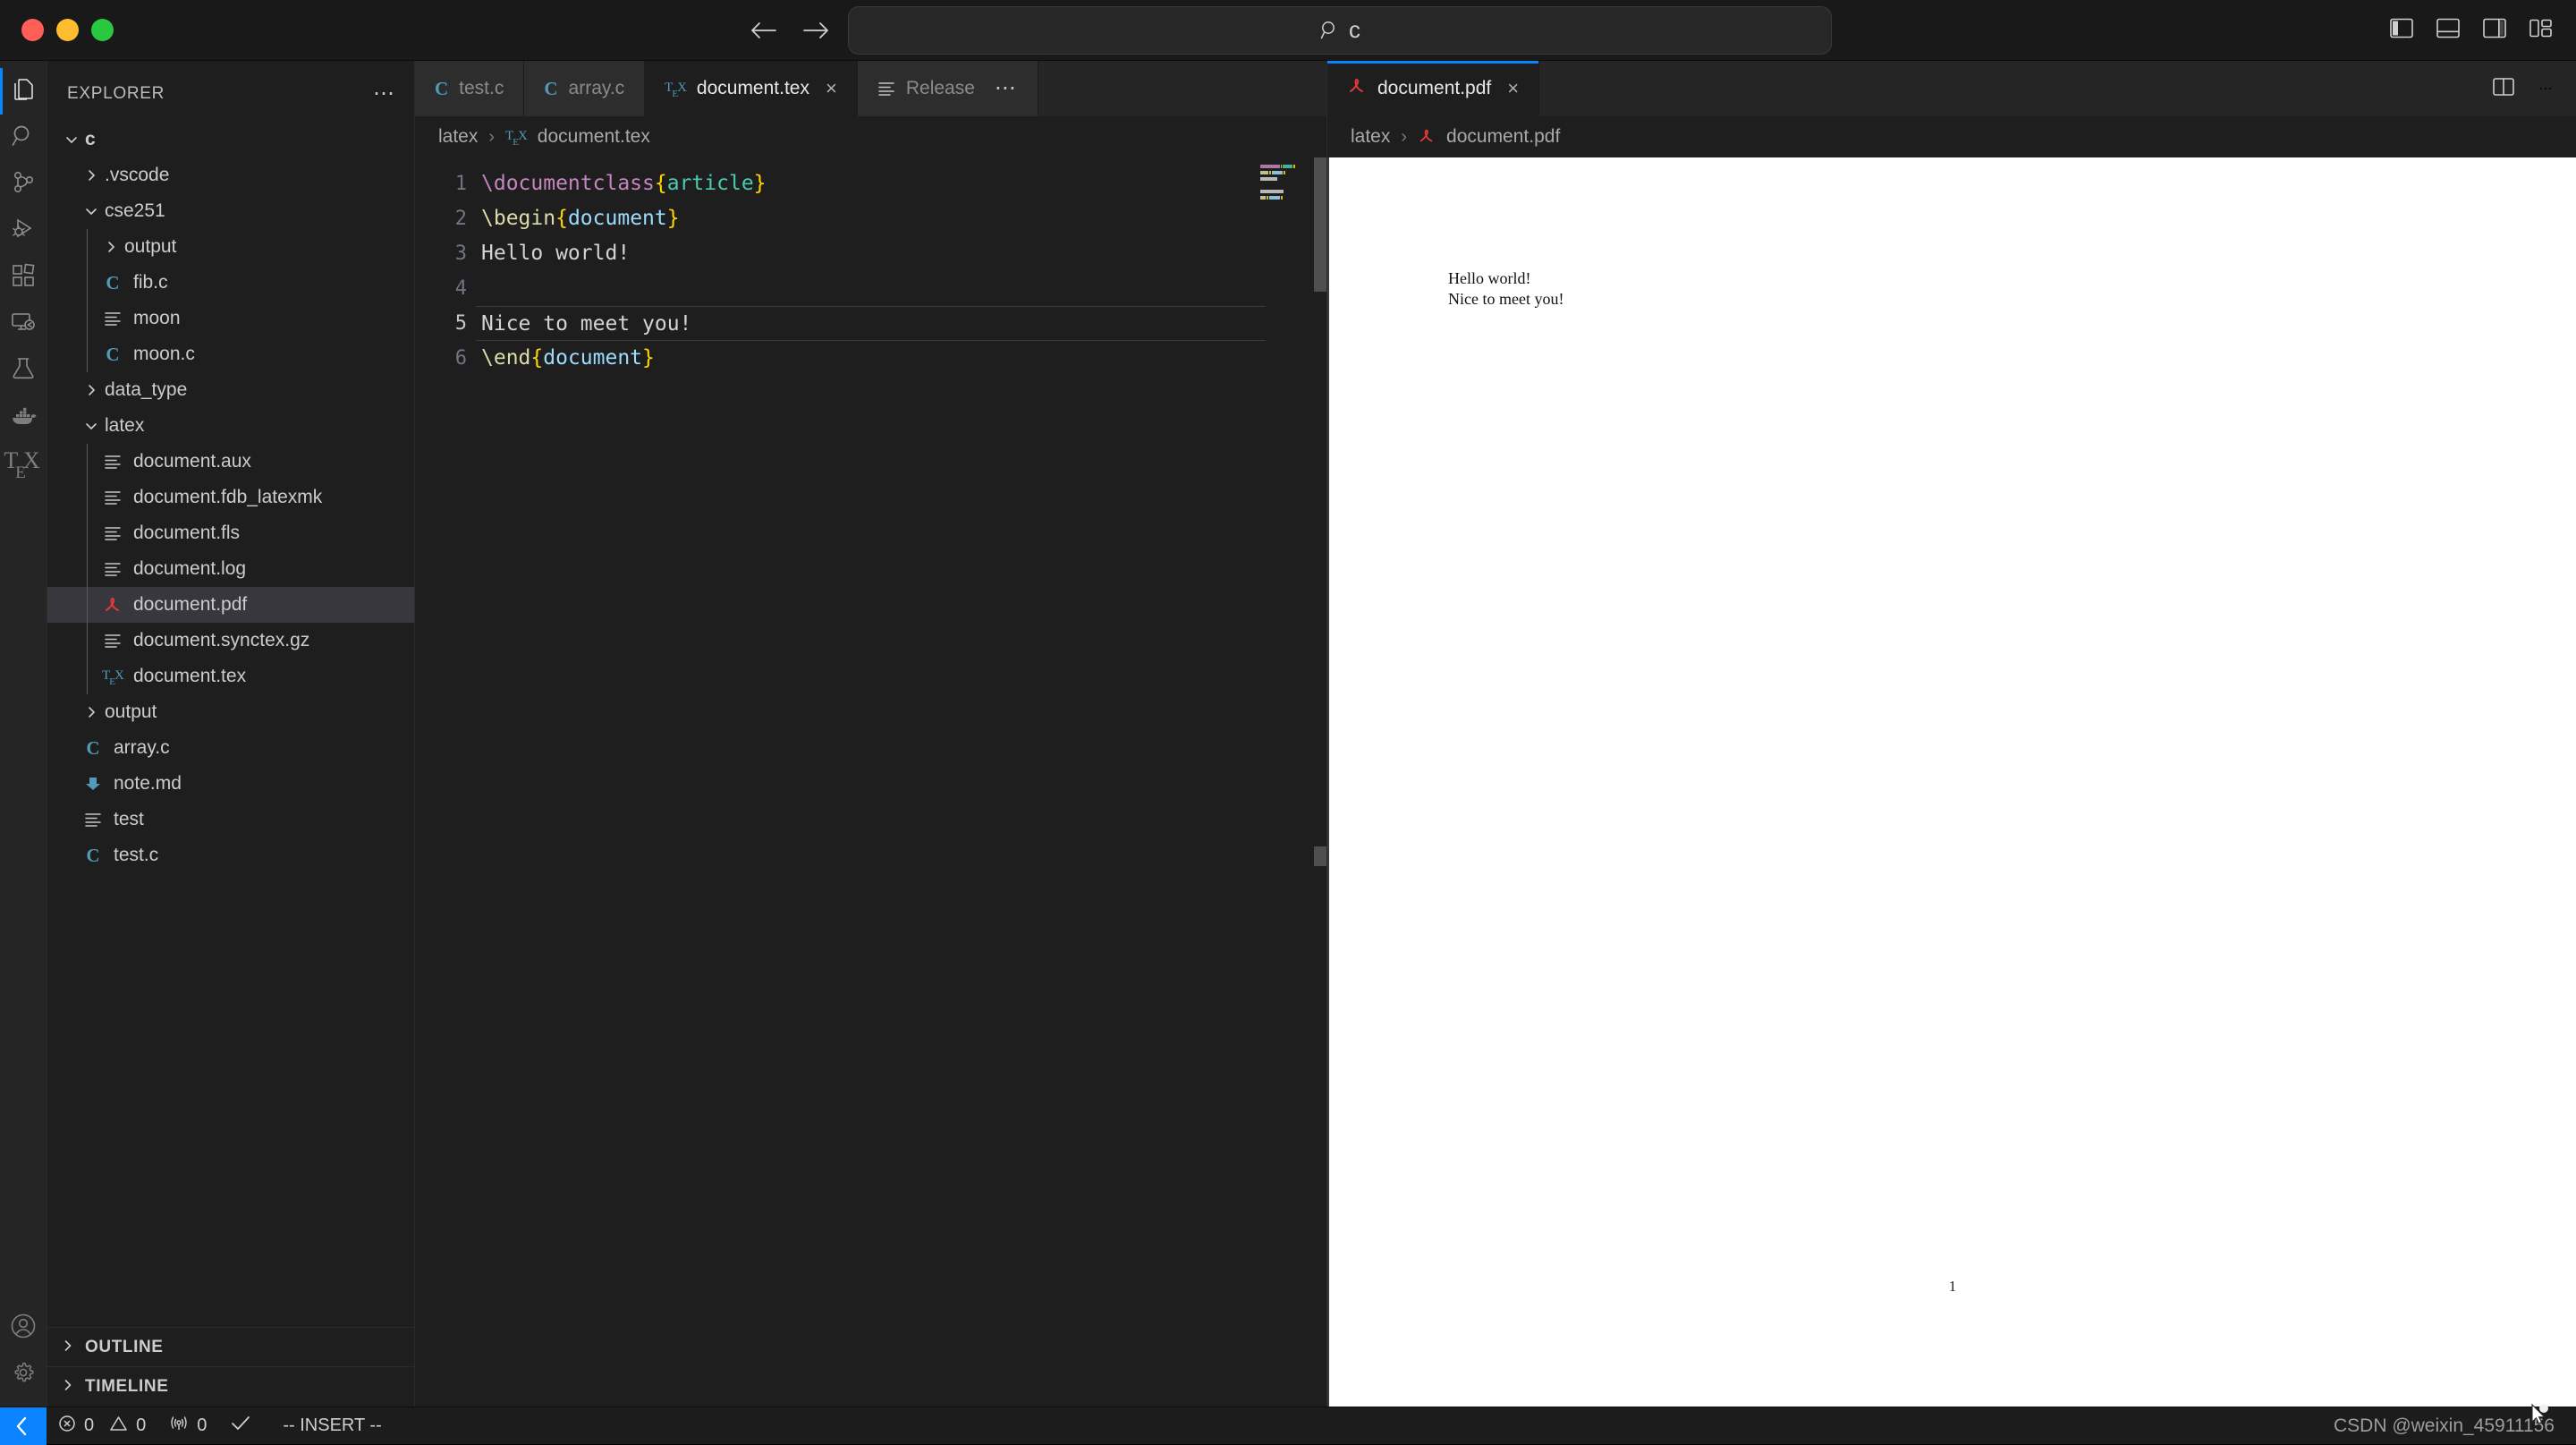 The width and height of the screenshot is (2576, 1445). Describe the element at coordinates (23, 277) in the screenshot. I see `sidebar-item-extensions` at that location.